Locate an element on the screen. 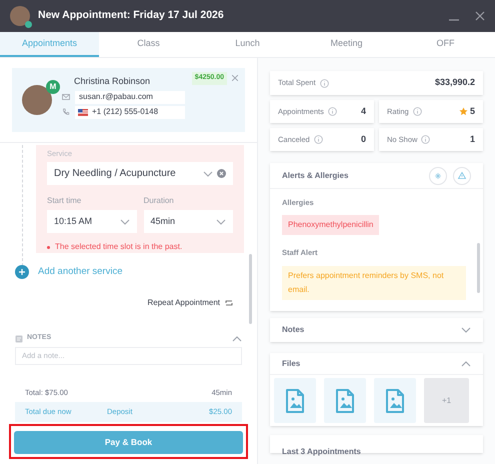  card-title: Alerts & Allergies is located at coordinates (316, 176).